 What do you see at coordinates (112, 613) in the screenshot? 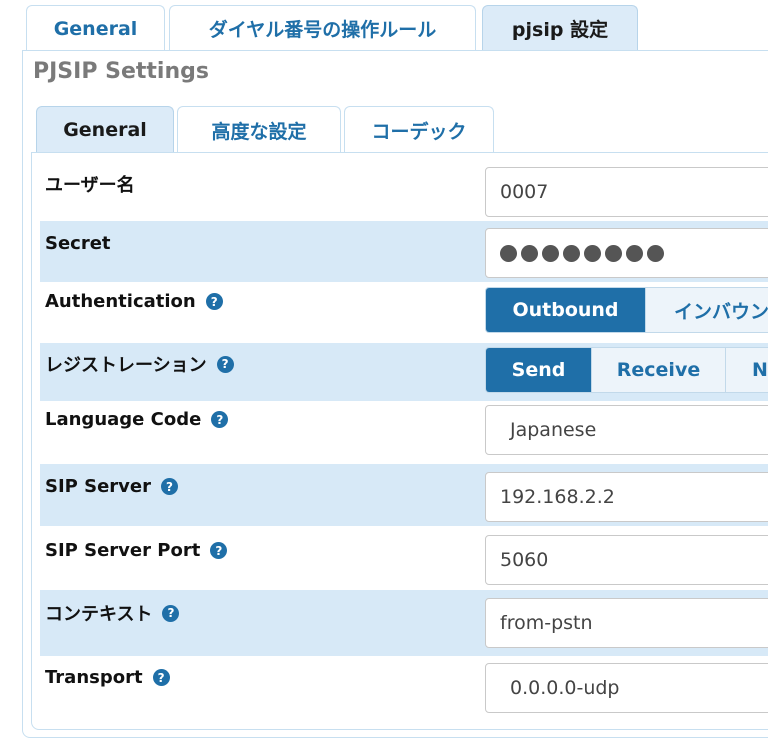
I see `context-label: コンテキスト ?` at bounding box center [112, 613].